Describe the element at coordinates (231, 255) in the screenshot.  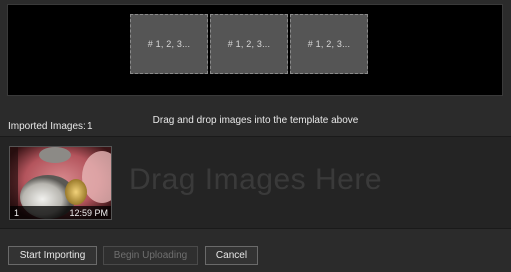
I see `cancel-button: Cancel` at that location.